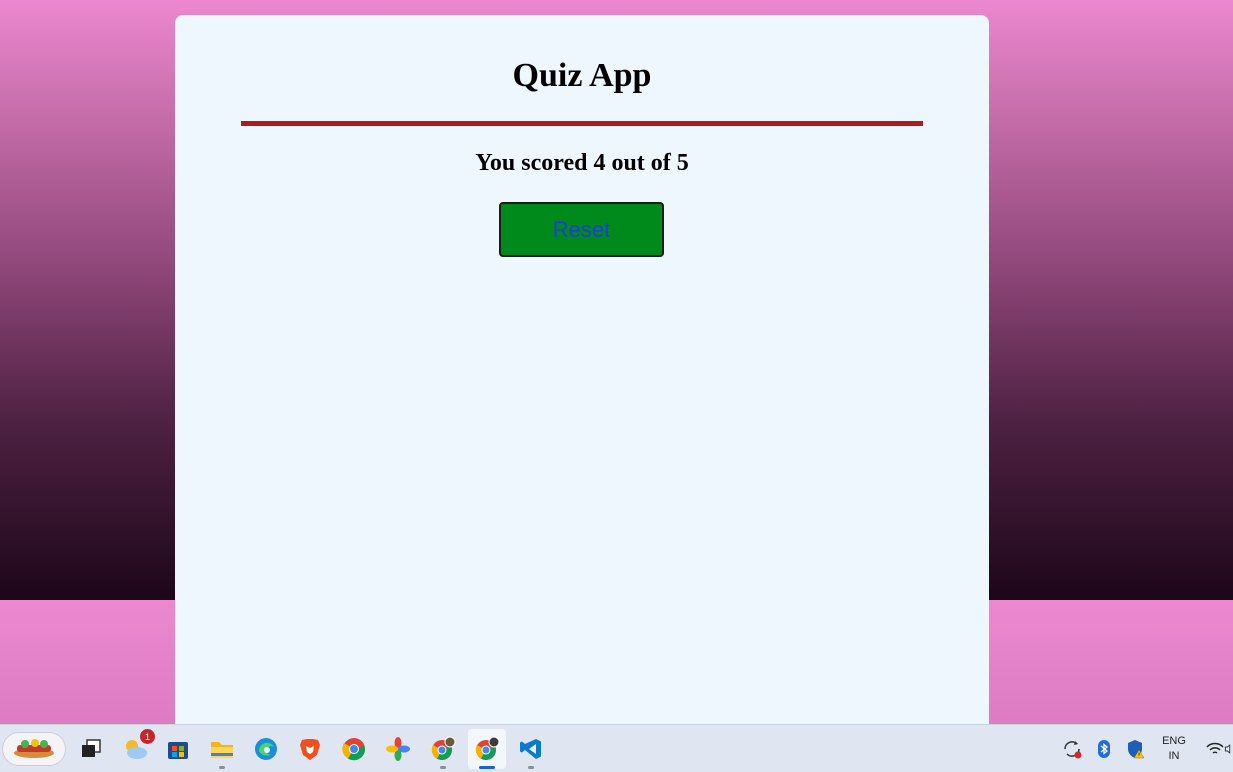  I want to click on bluetooth-icon, so click(1104, 749).